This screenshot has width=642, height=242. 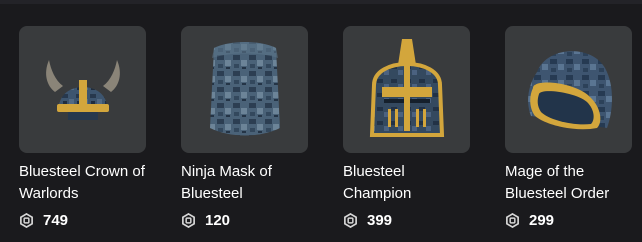 What do you see at coordinates (321, 2) in the screenshot?
I see `top-divider` at bounding box center [321, 2].